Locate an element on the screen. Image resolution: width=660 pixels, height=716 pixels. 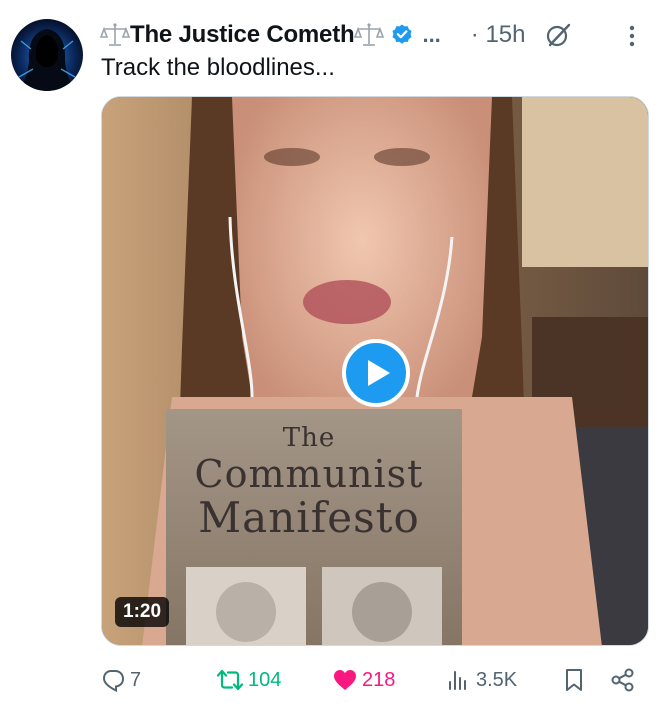
views-button: 3.5K is located at coordinates (481, 680).